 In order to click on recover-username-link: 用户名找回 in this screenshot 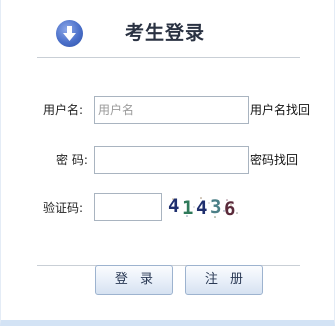, I will do `click(280, 110)`.